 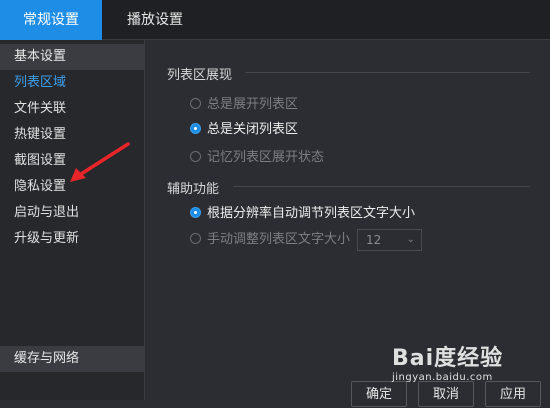 I want to click on cancel-button: 取消, so click(x=446, y=394).